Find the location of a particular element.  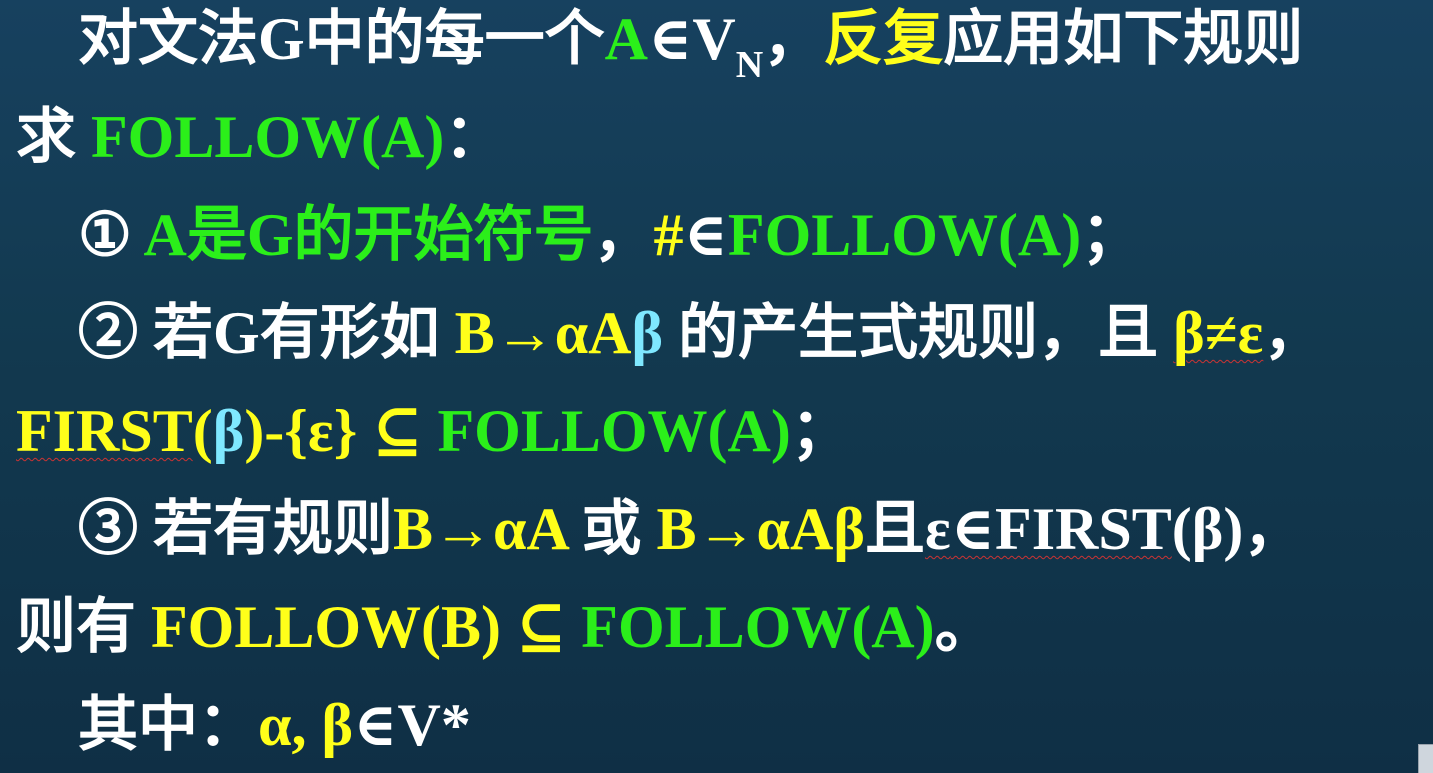

intro-line-1: 对文法G中的每一个A∈VN，反复应用如下规则 is located at coordinates (691, 45).